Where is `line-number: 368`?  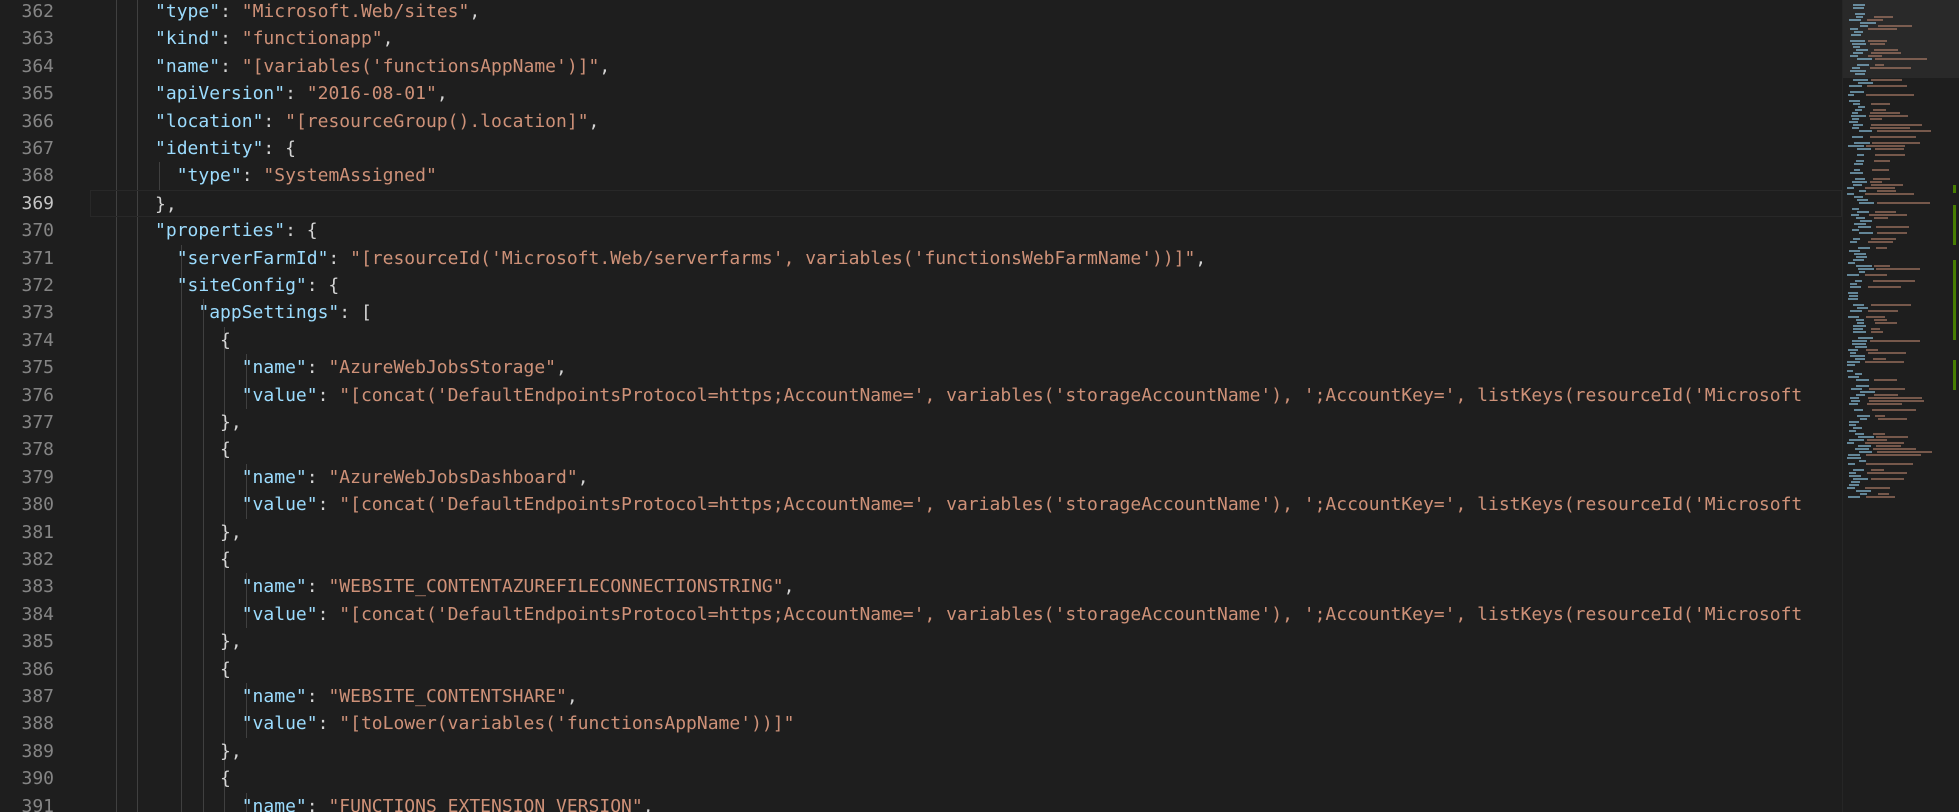 line-number: 368 is located at coordinates (27, 175).